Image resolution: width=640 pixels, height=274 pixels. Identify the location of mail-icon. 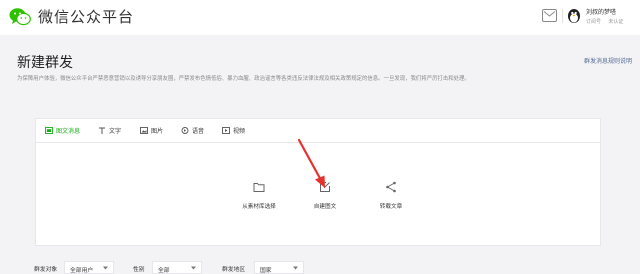
(549, 14).